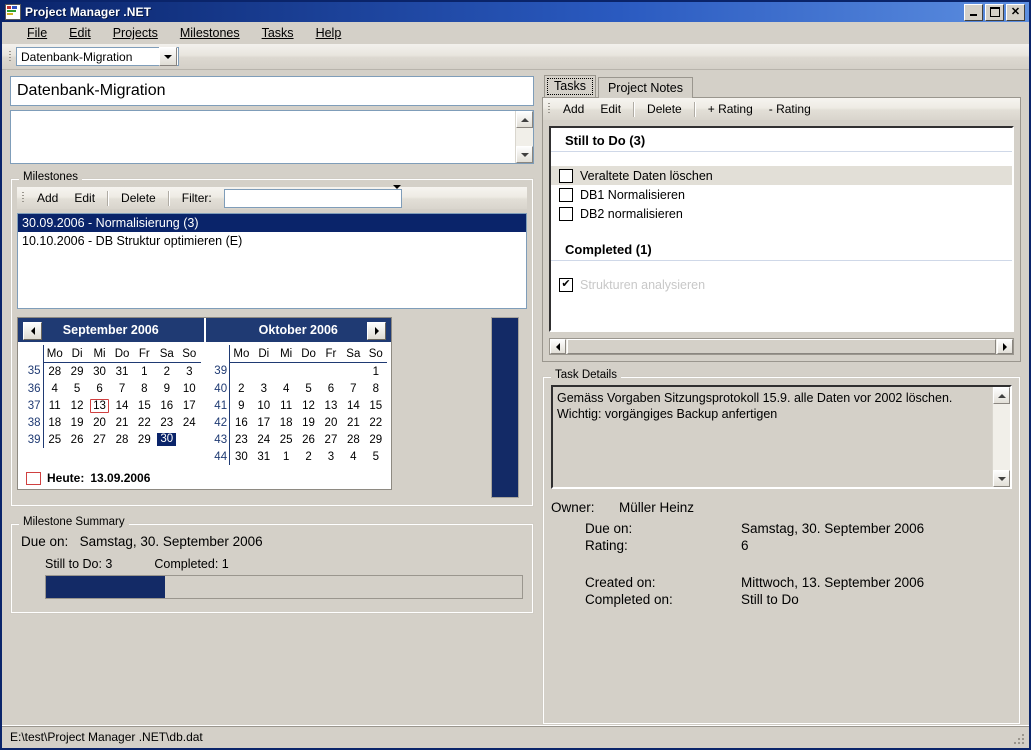 The image size is (1031, 750). What do you see at coordinates (166, 422) in the screenshot?
I see `calendar-day-cell: 23` at bounding box center [166, 422].